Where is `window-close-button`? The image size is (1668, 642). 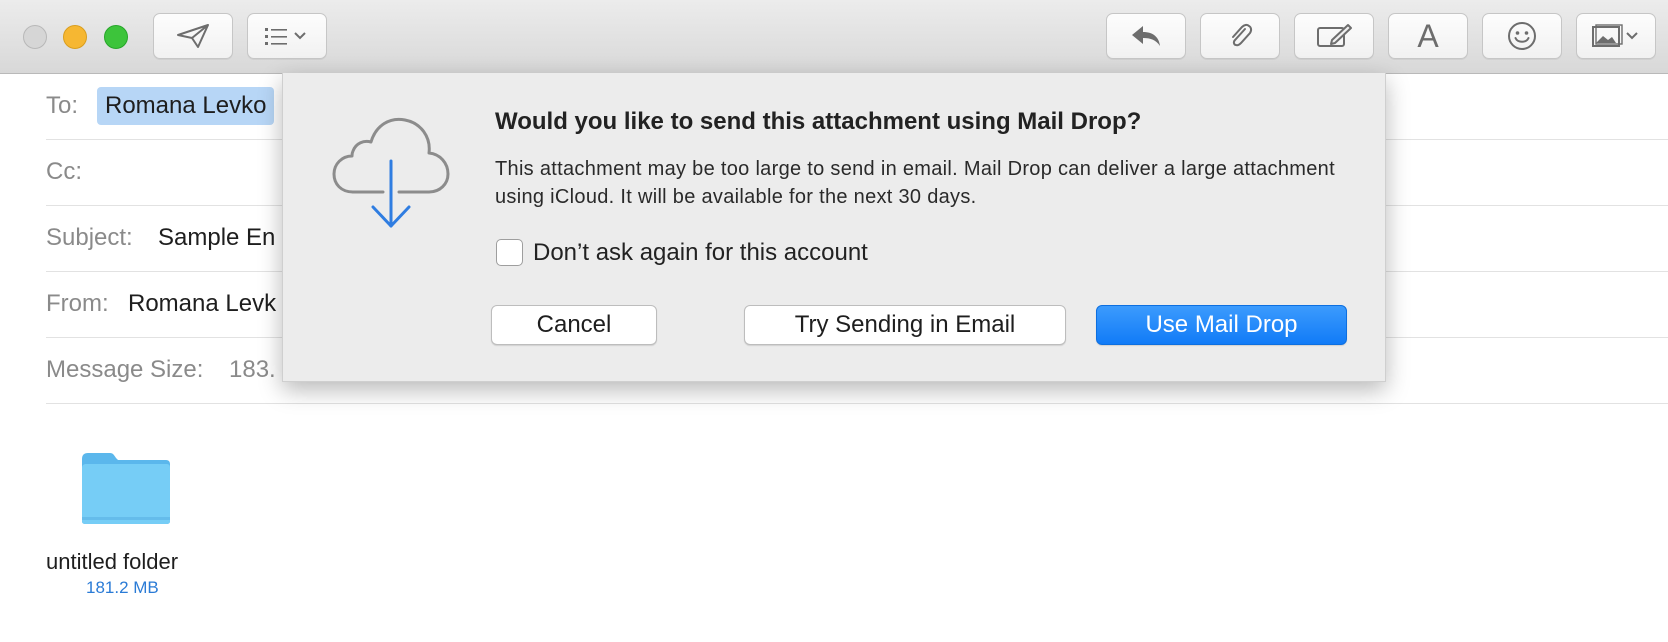 window-close-button is located at coordinates (35, 37).